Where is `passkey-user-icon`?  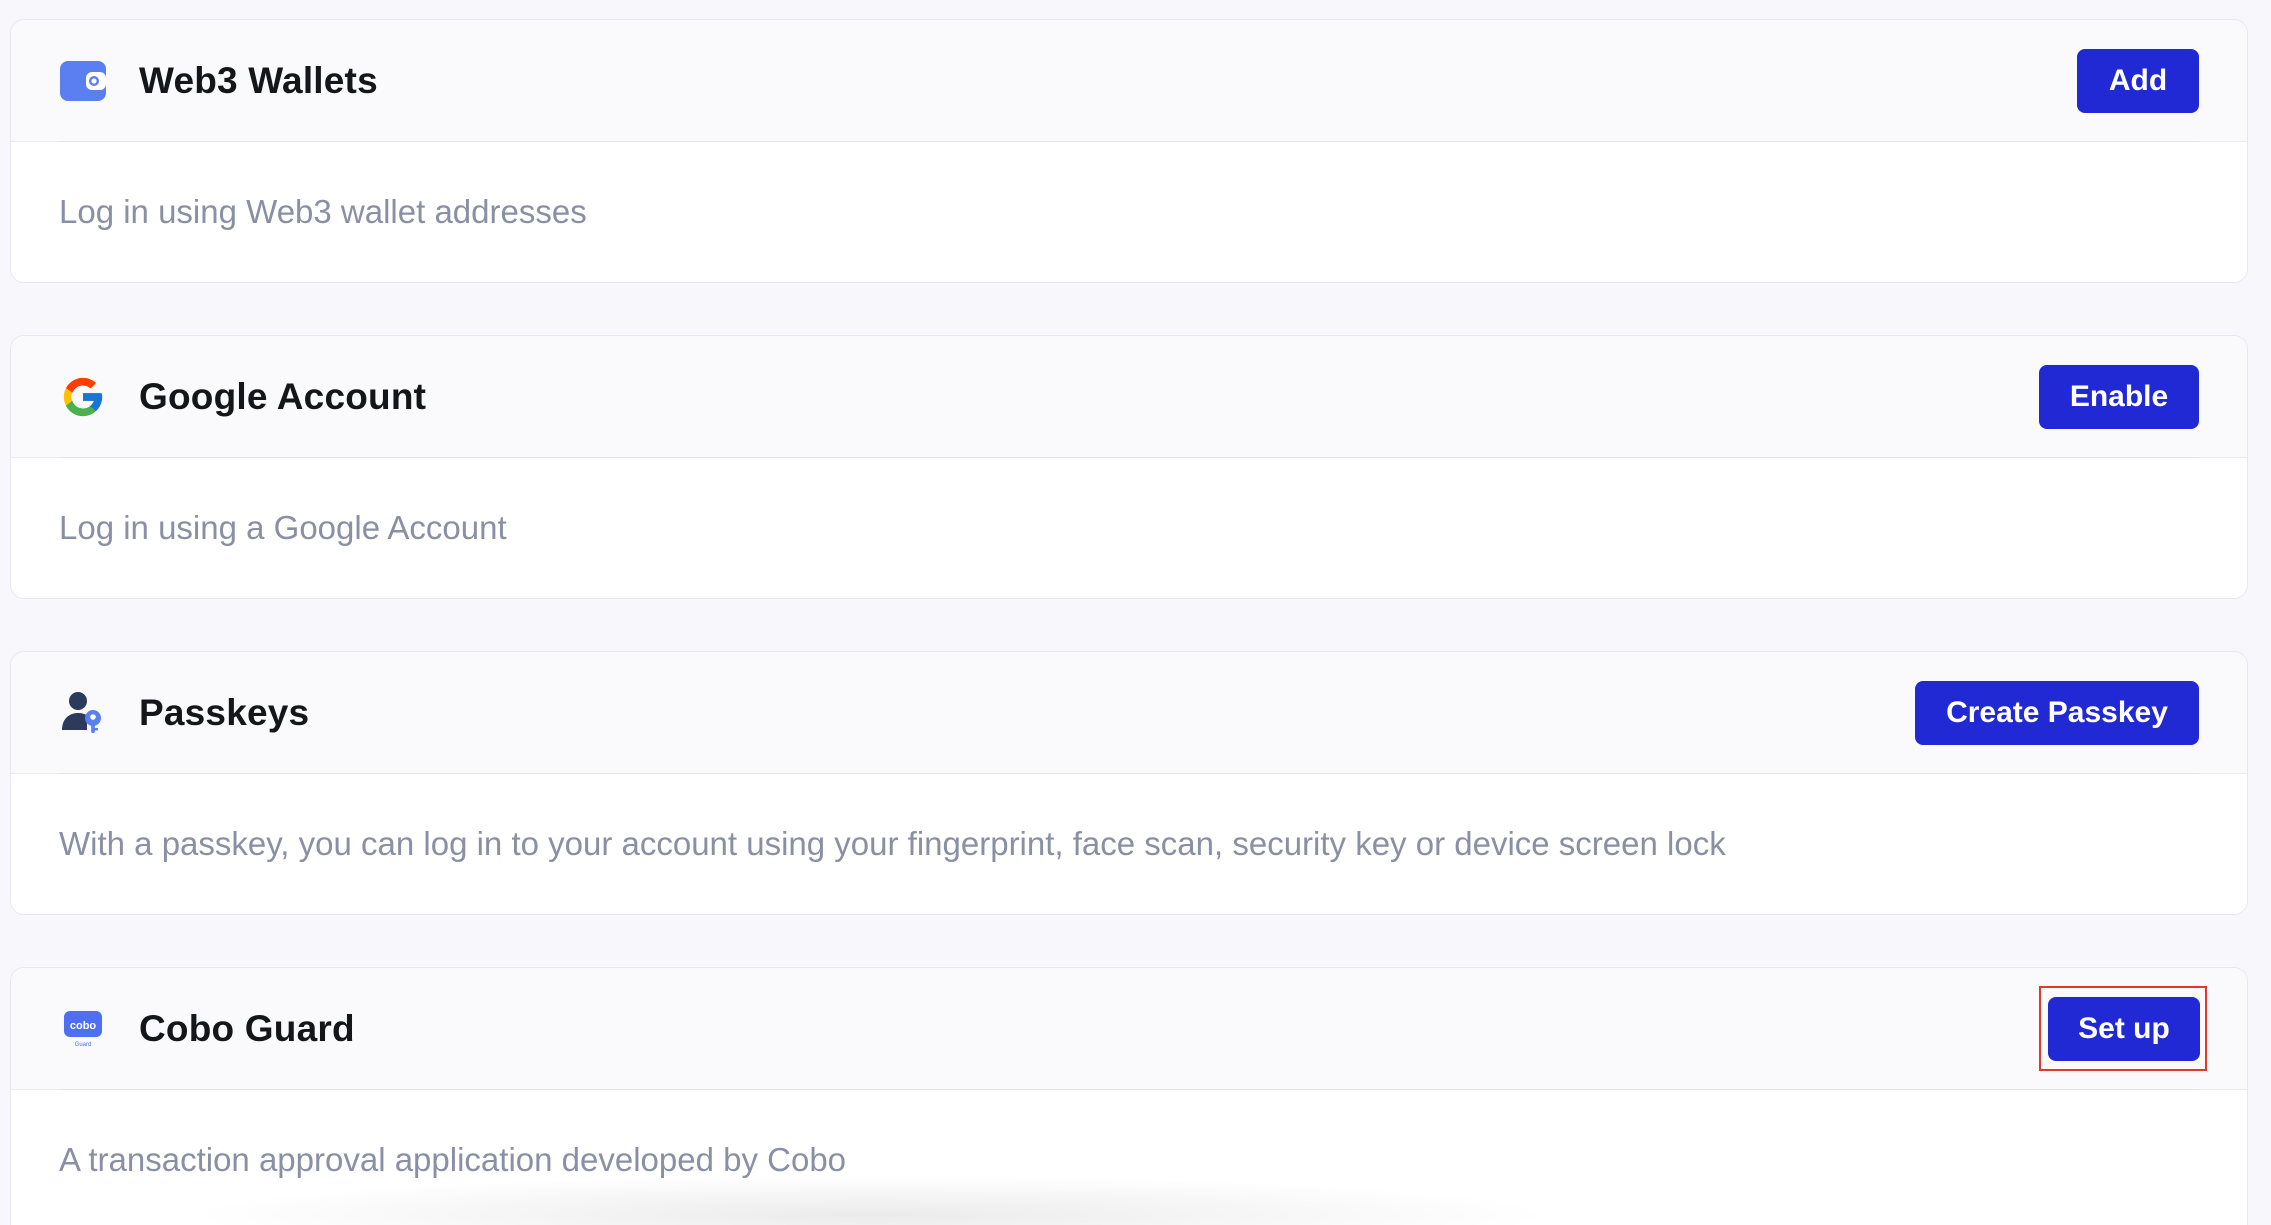
passkey-user-icon is located at coordinates (83, 713).